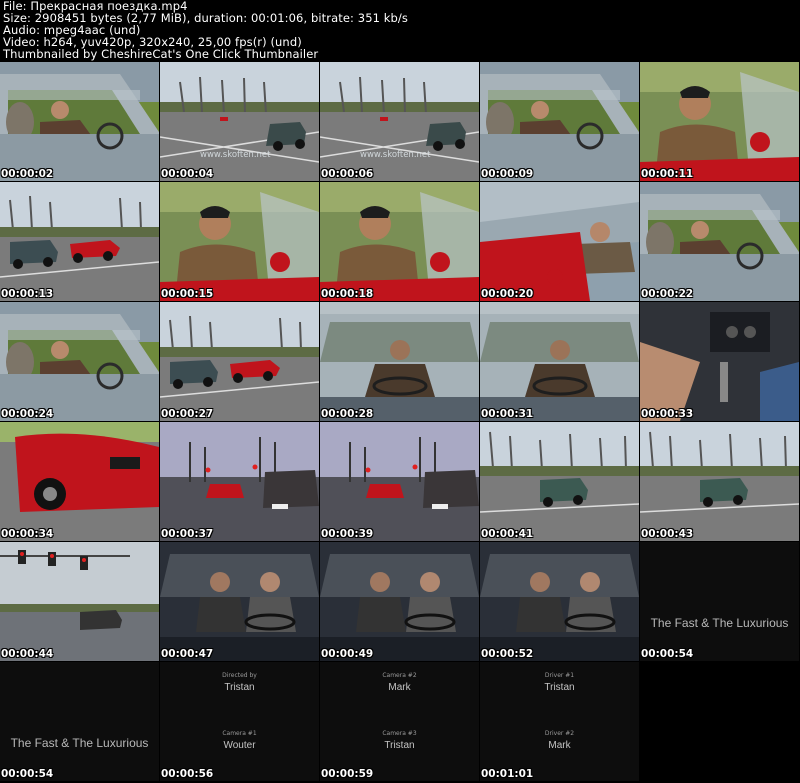  I want to click on timestamp: 00:00:44, so click(27, 654).